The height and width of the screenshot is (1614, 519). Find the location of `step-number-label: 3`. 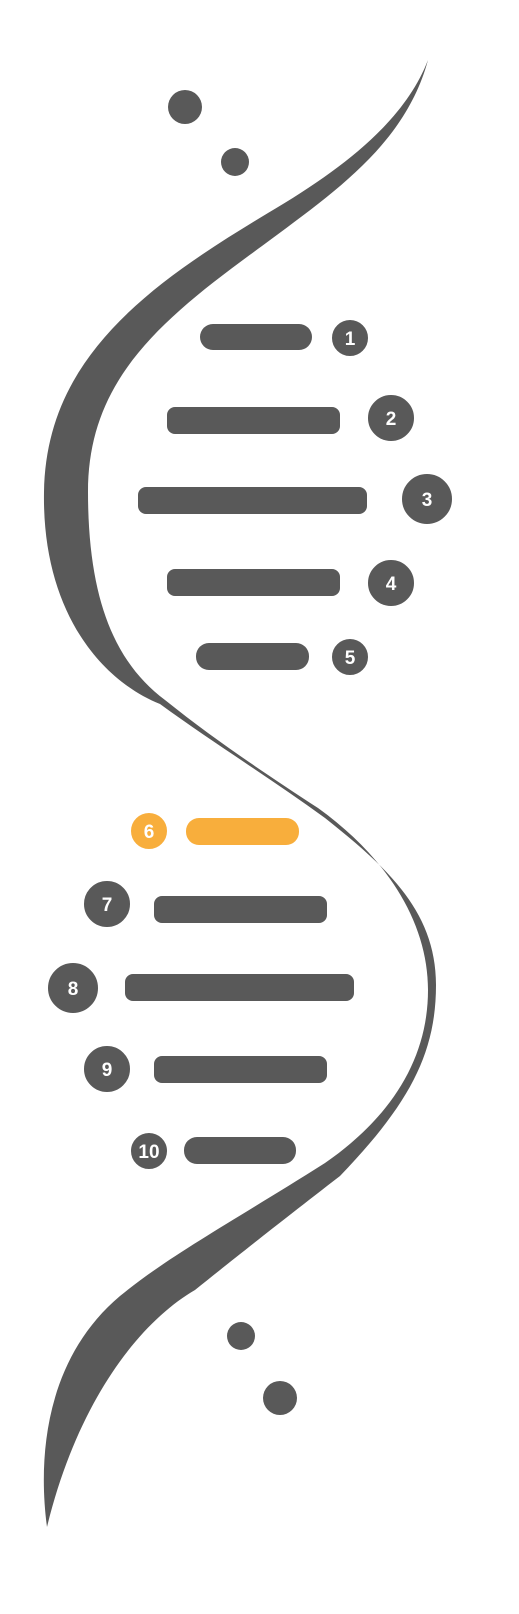

step-number-label: 3 is located at coordinates (427, 500).